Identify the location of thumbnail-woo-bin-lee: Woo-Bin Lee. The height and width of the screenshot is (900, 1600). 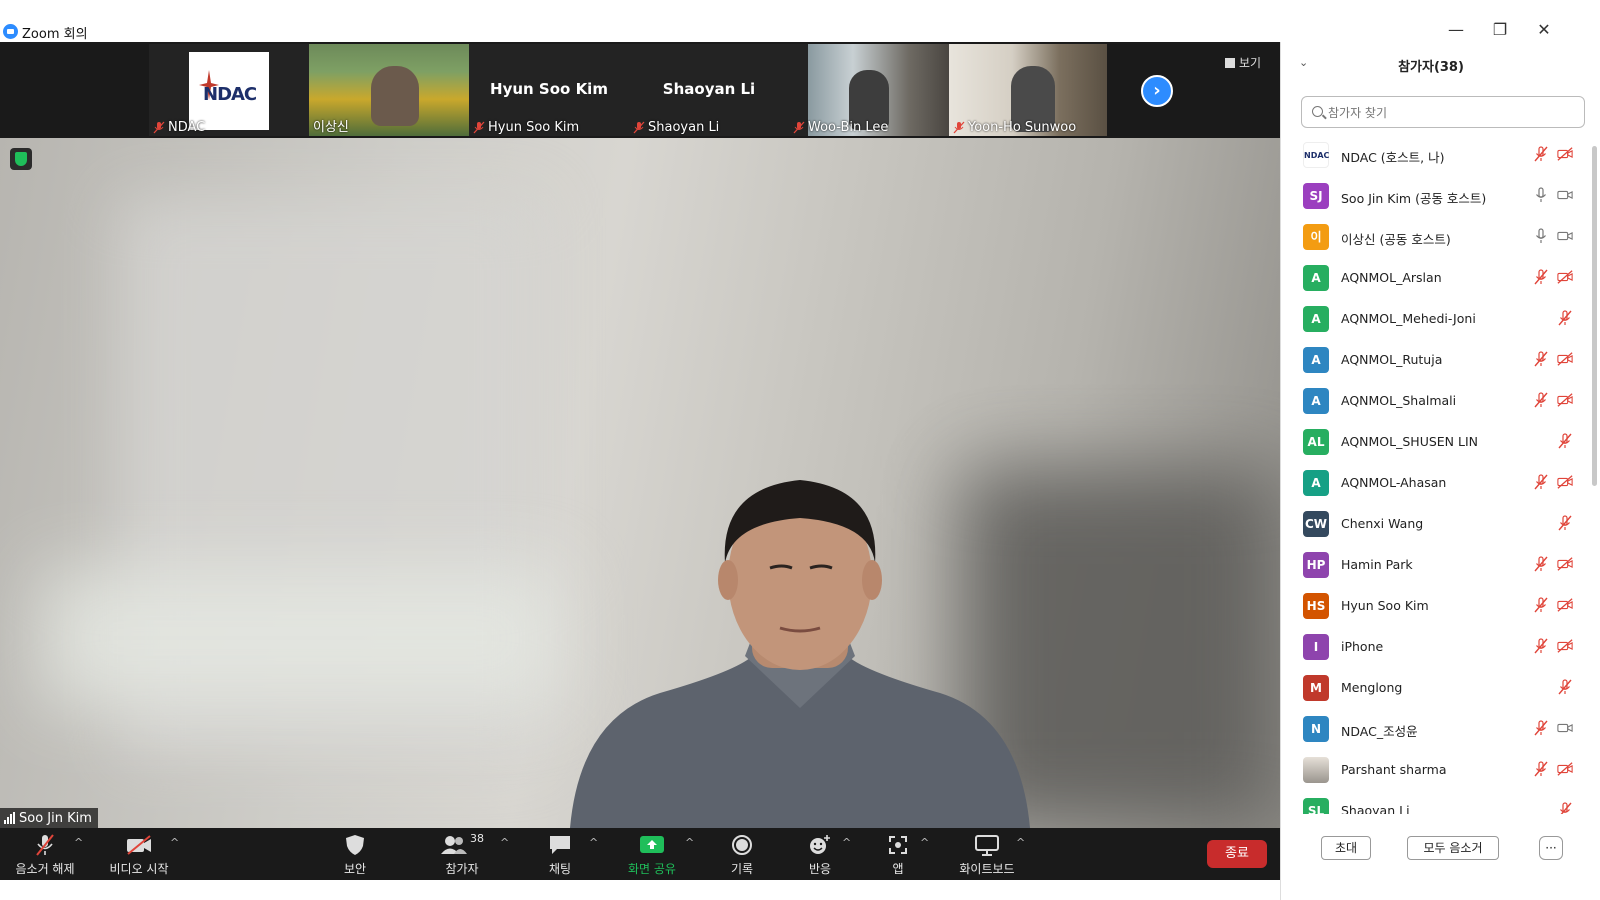
(869, 90).